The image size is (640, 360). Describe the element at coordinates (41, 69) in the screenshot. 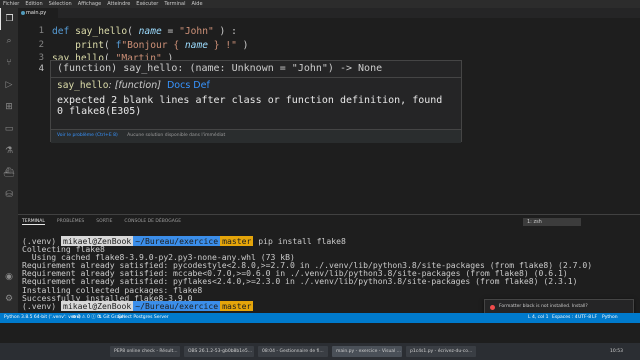

I see `line-number: 4` at that location.